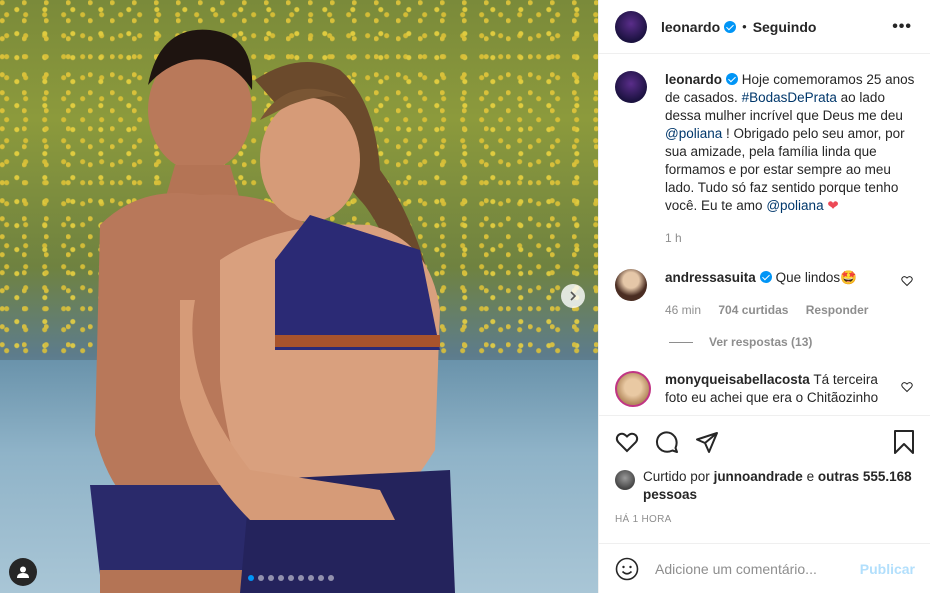 This screenshot has width=930, height=593. I want to click on bookmark-icon, so click(904, 442).